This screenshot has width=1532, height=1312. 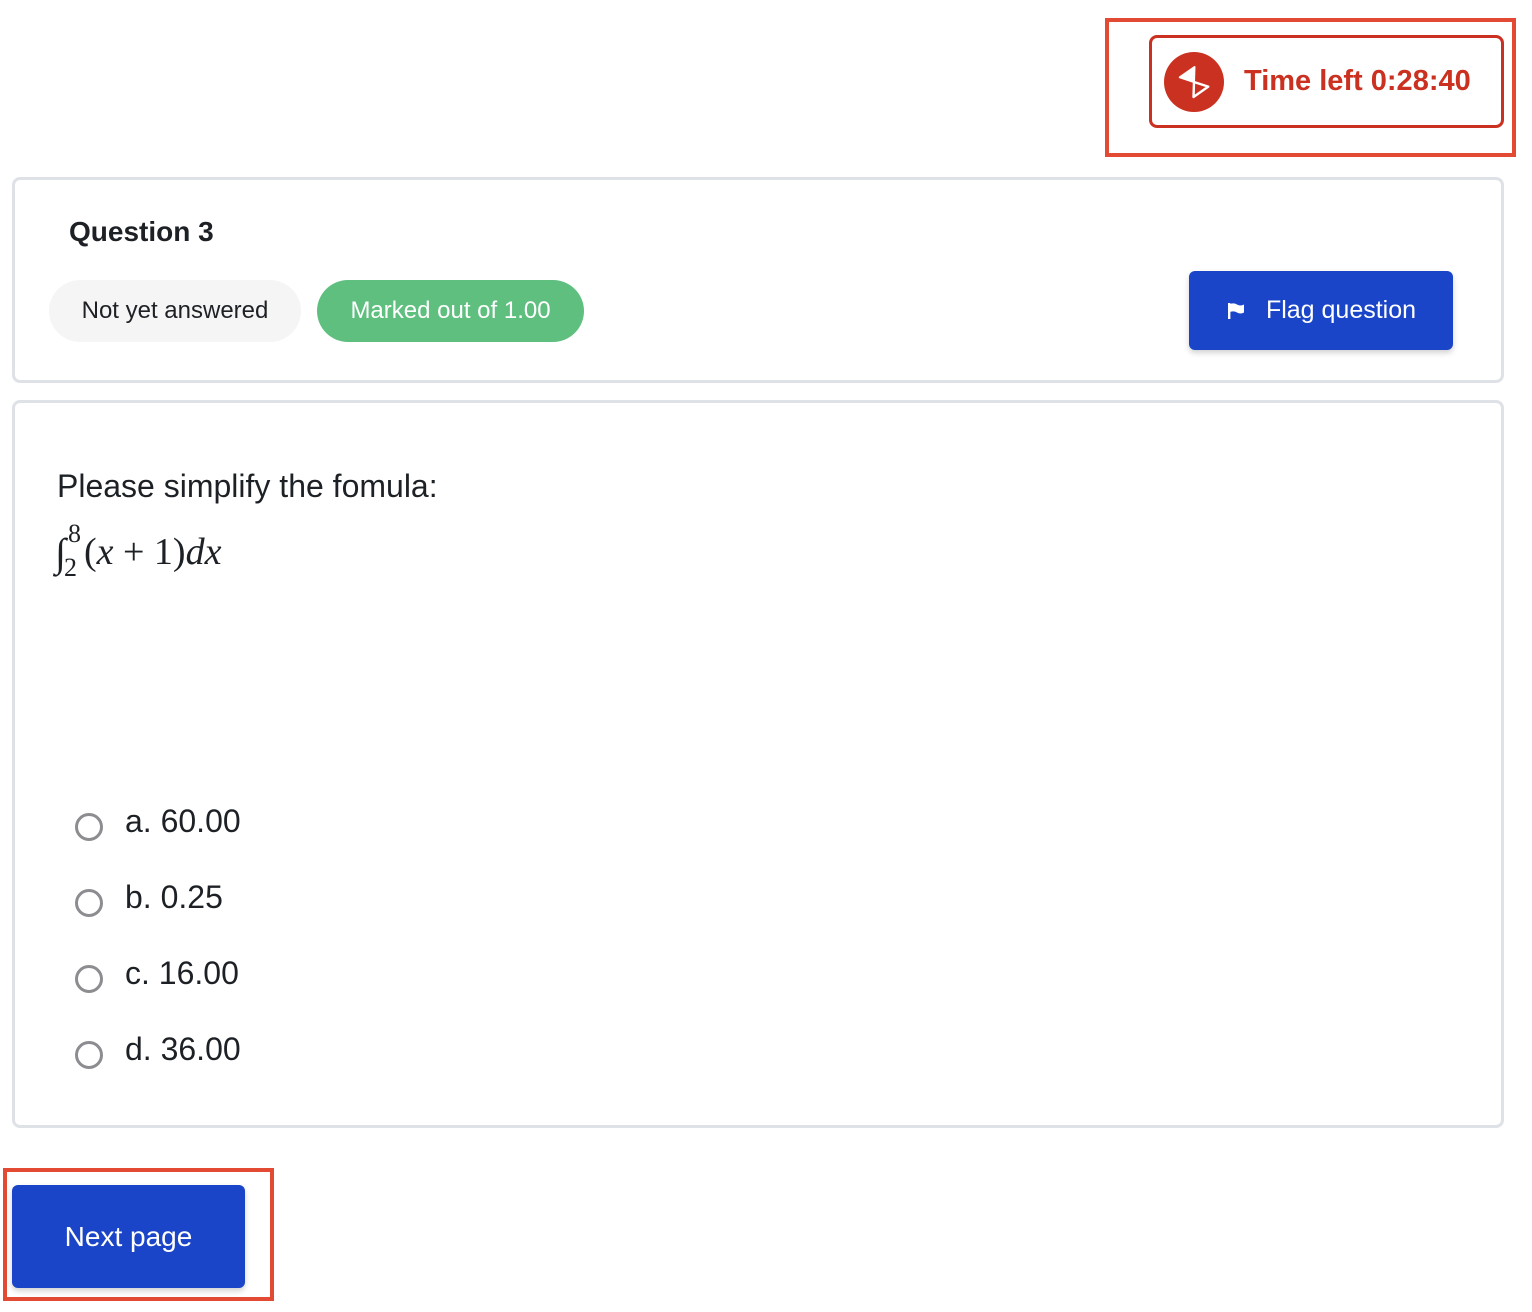 I want to click on time-left-text: Time left 0:28:40, so click(x=1357, y=81).